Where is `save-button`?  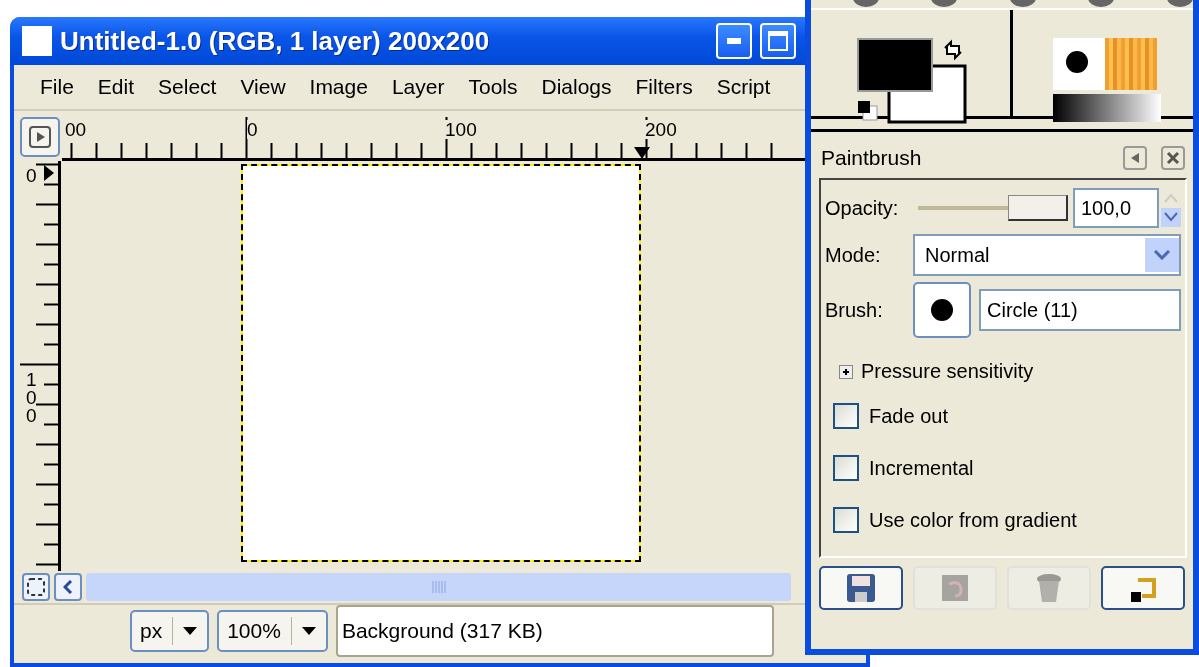 save-button is located at coordinates (861, 588).